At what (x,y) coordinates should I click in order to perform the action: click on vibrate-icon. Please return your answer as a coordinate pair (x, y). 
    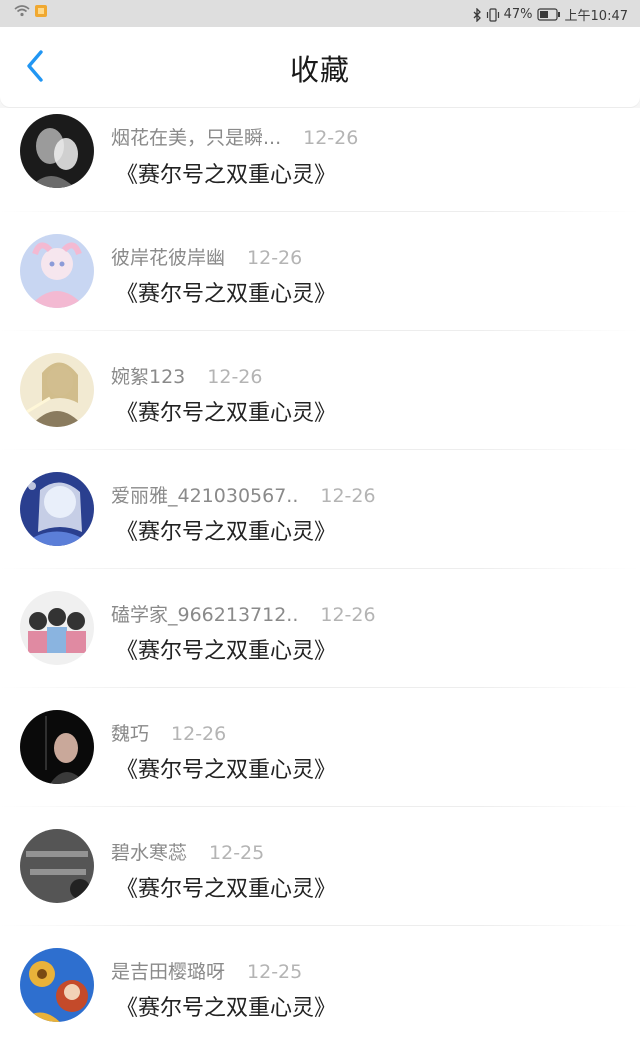
    Looking at the image, I should click on (493, 14).